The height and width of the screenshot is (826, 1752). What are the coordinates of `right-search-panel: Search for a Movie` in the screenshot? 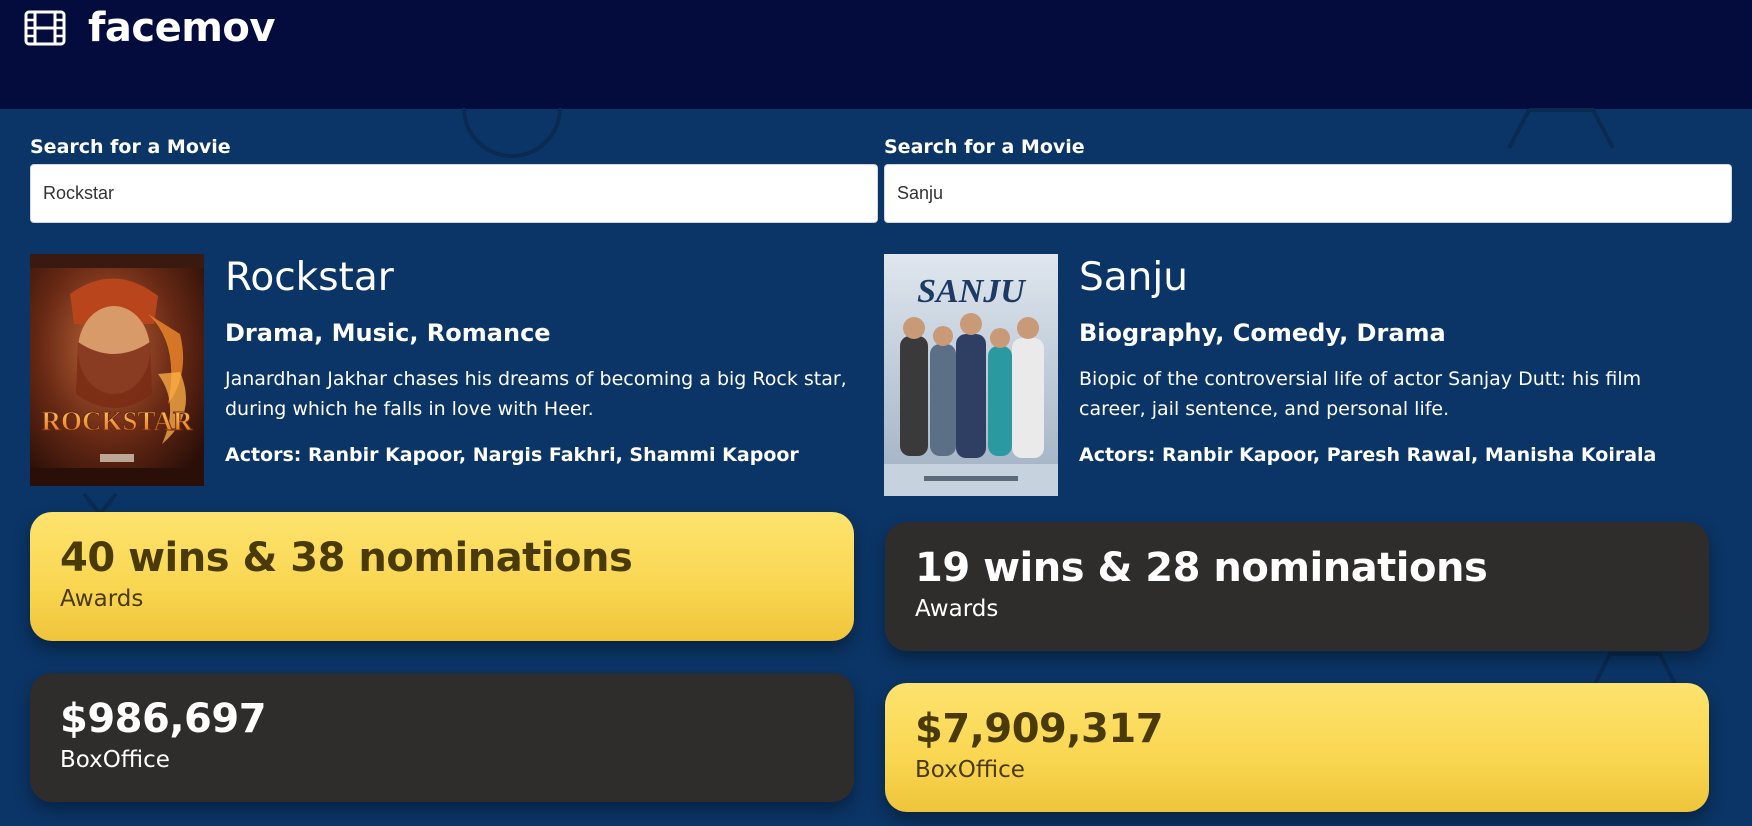 It's located at (1308, 179).